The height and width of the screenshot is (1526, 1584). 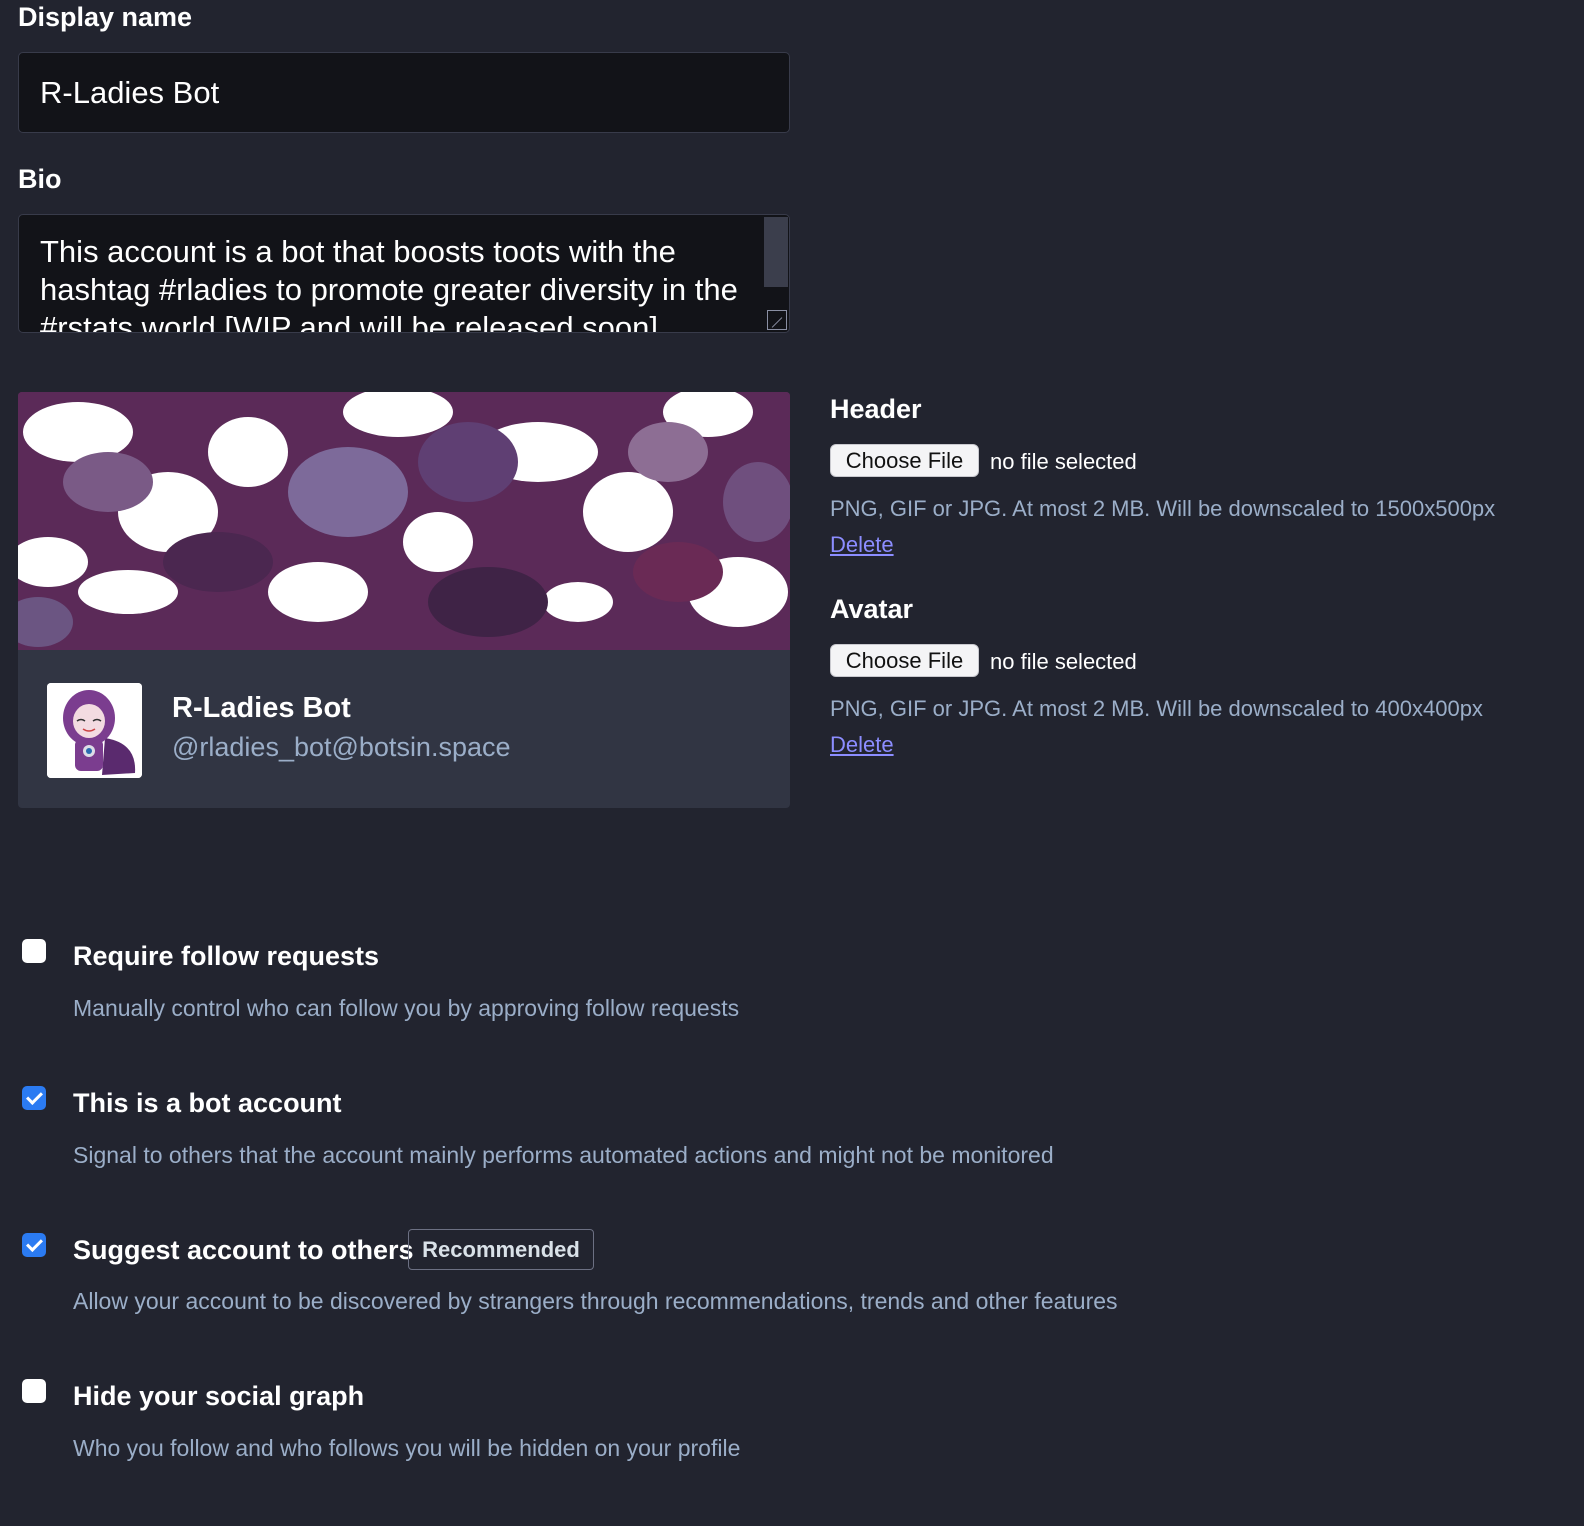 I want to click on resize-handle-icon, so click(x=777, y=320).